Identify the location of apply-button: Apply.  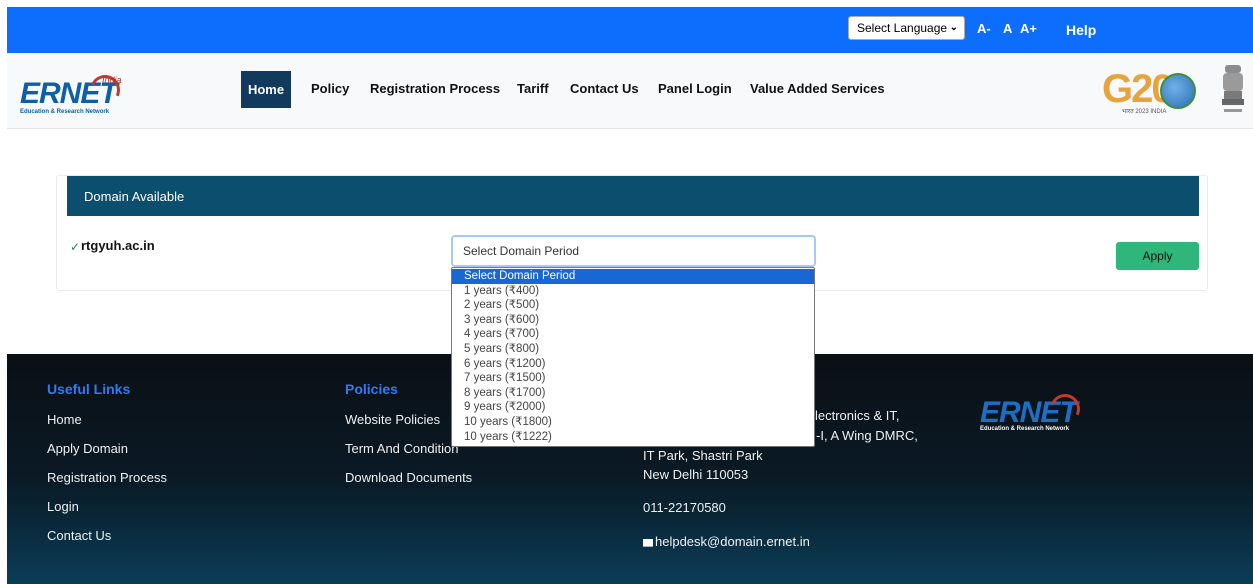
(1157, 256).